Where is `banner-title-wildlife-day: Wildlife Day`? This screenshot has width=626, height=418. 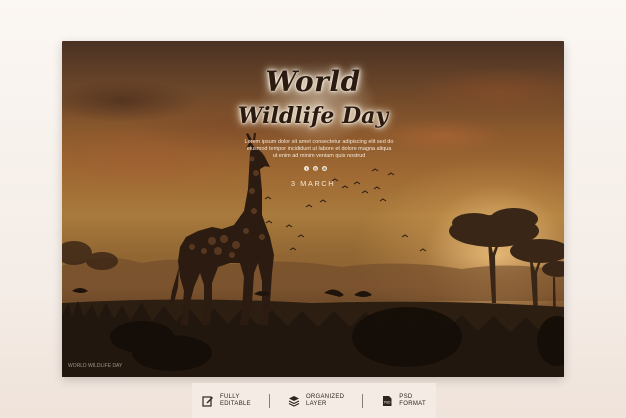 banner-title-wildlife-day: Wildlife Day is located at coordinates (313, 116).